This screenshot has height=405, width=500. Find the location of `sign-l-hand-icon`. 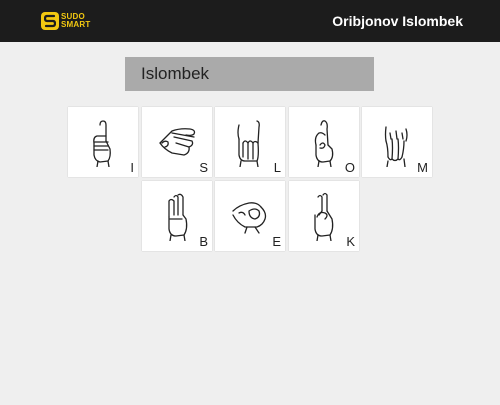

sign-l-hand-icon is located at coordinates (248, 143).